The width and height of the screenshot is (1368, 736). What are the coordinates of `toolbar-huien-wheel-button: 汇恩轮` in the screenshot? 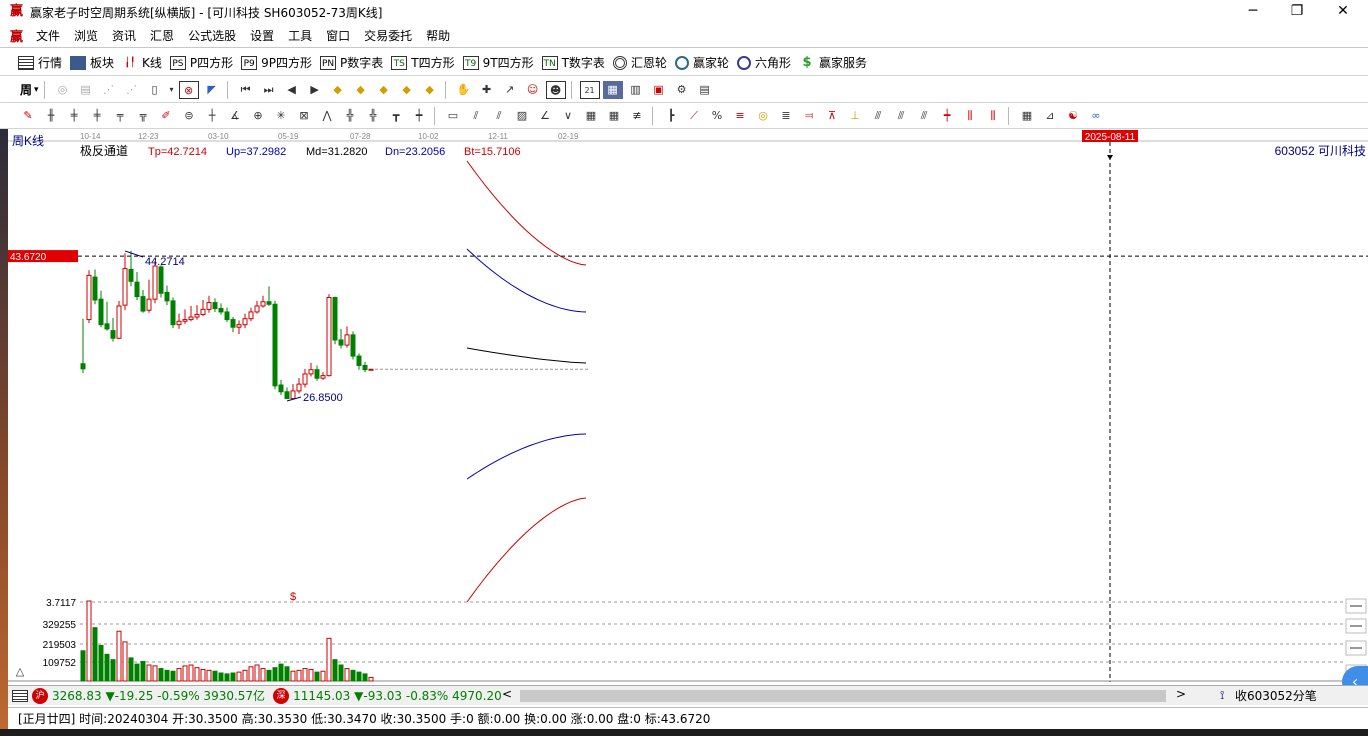 It's located at (639, 62).